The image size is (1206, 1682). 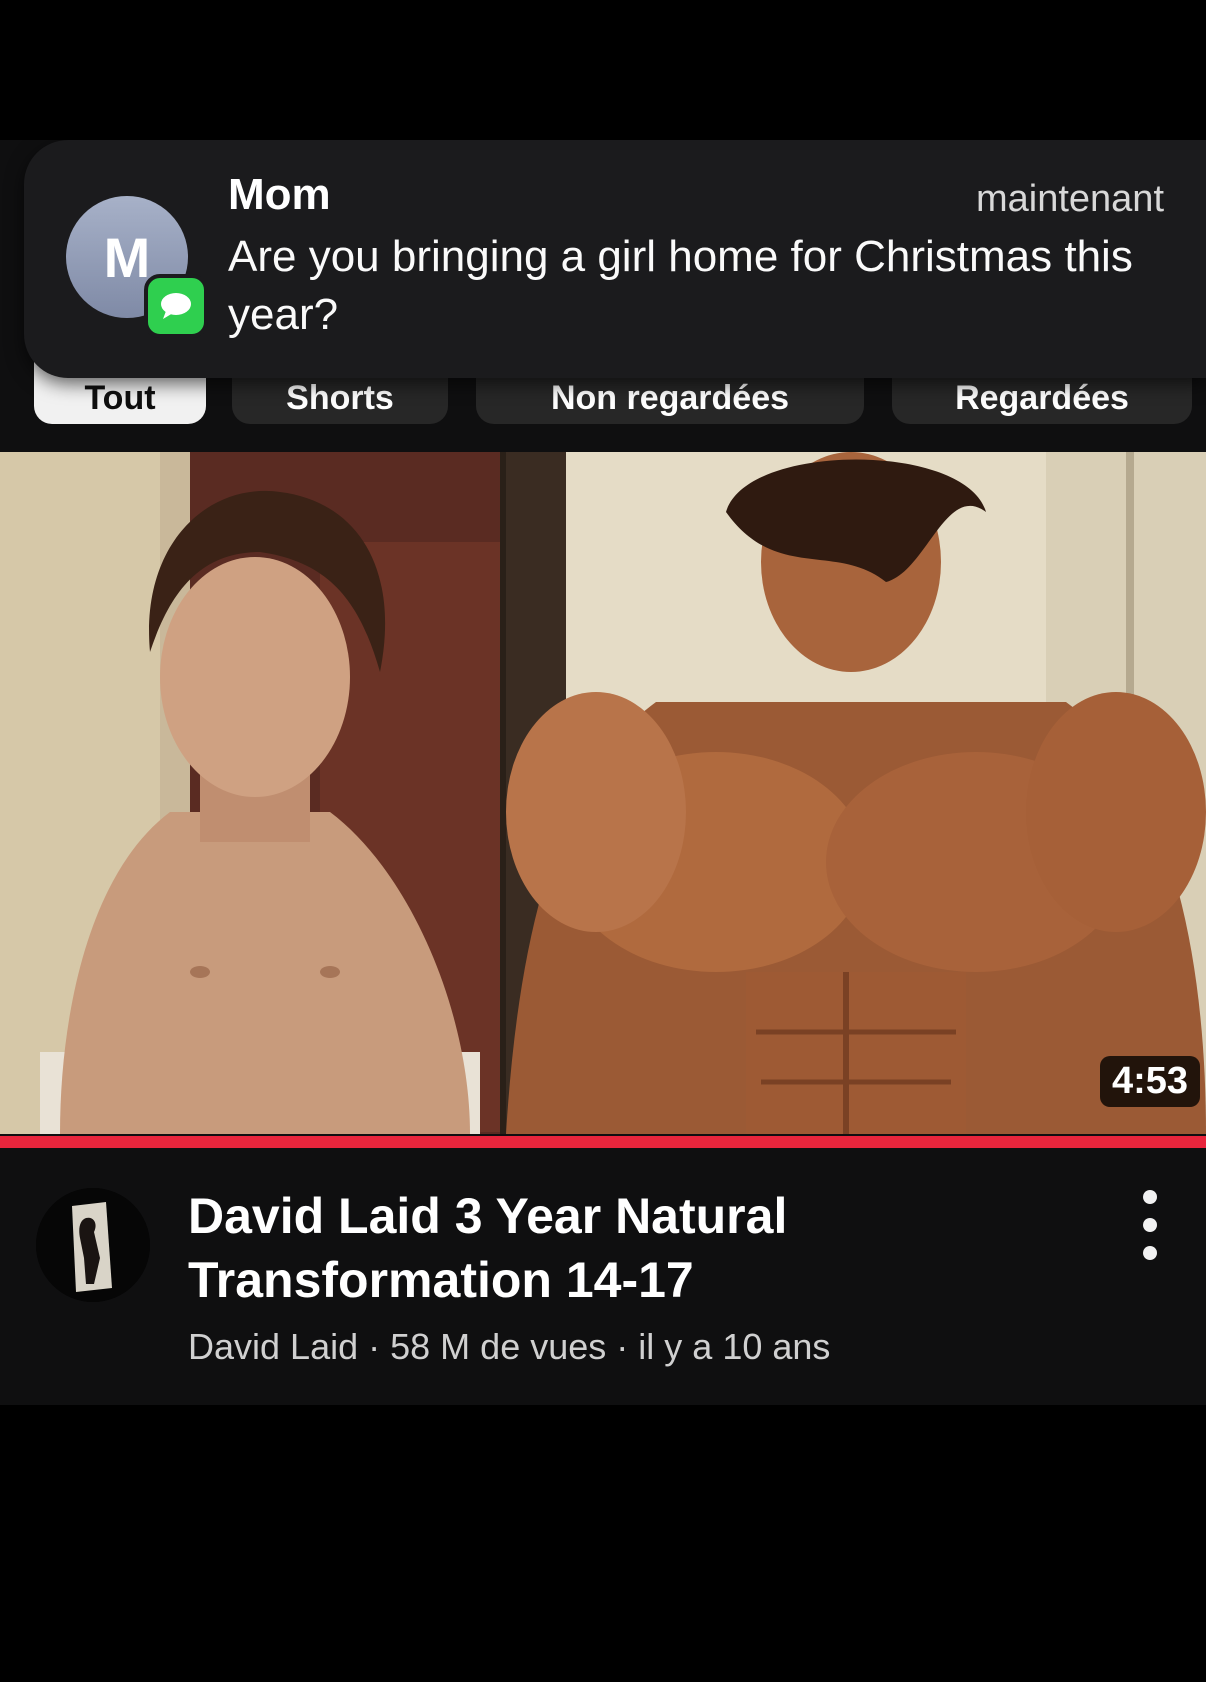 What do you see at coordinates (273, 1346) in the screenshot?
I see `channel-name: David Laid` at bounding box center [273, 1346].